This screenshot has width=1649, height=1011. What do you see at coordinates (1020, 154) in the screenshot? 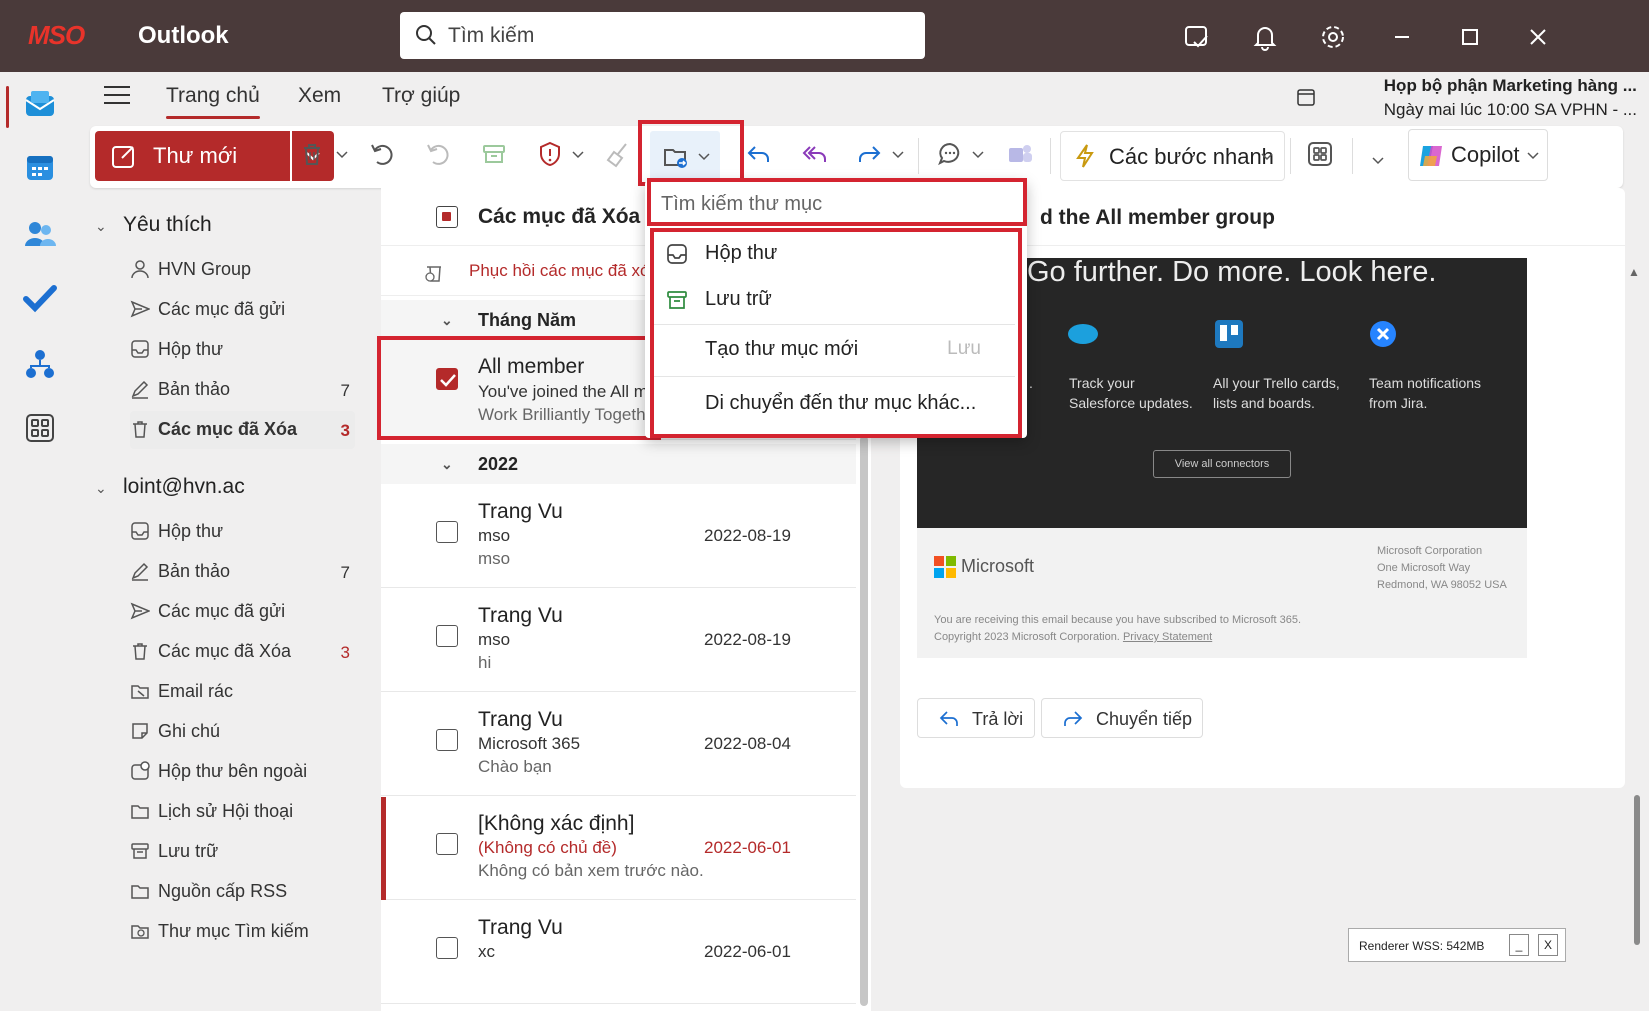
I see `teams-icon` at bounding box center [1020, 154].